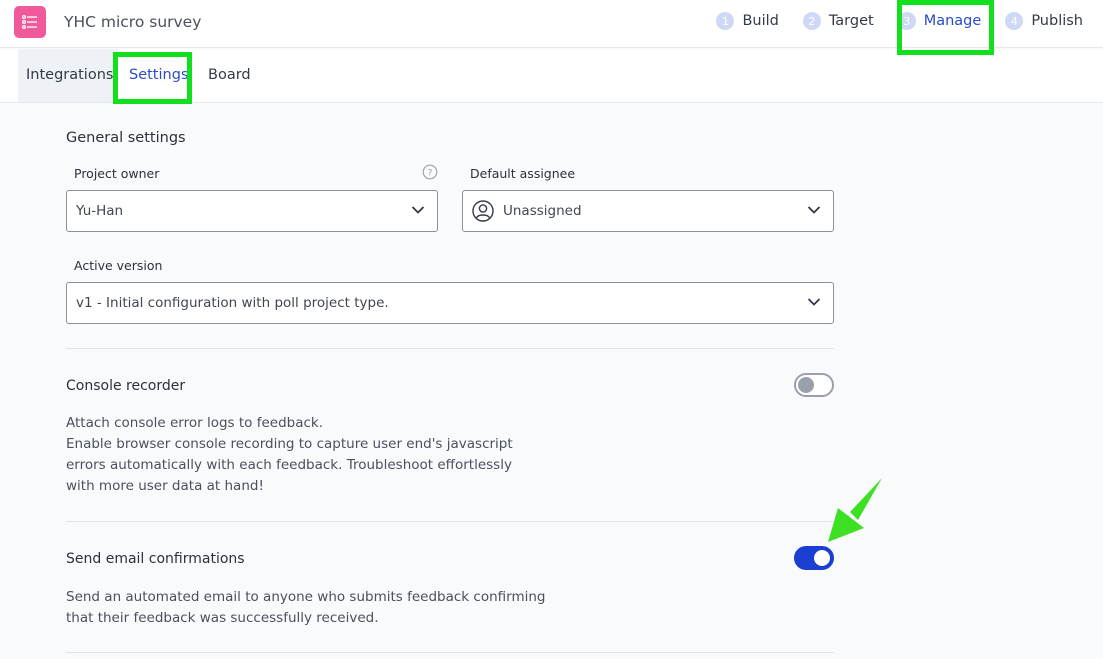 This screenshot has height=659, width=1103. What do you see at coordinates (811, 21) in the screenshot?
I see `step-number: 2` at bounding box center [811, 21].